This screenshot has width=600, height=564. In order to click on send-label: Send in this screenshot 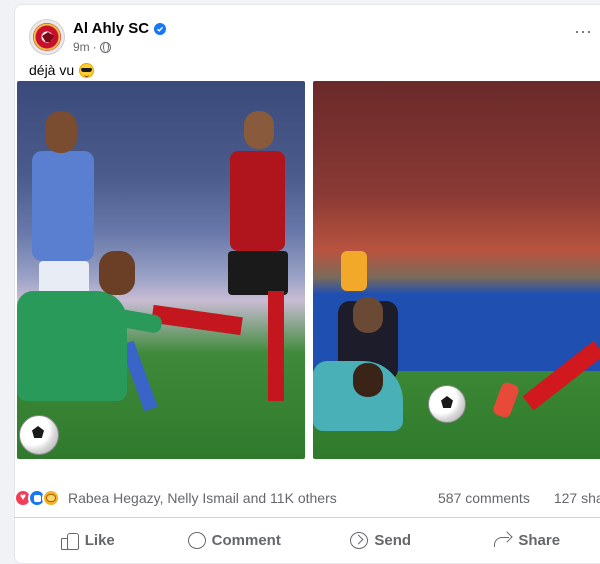, I will do `click(392, 540)`.